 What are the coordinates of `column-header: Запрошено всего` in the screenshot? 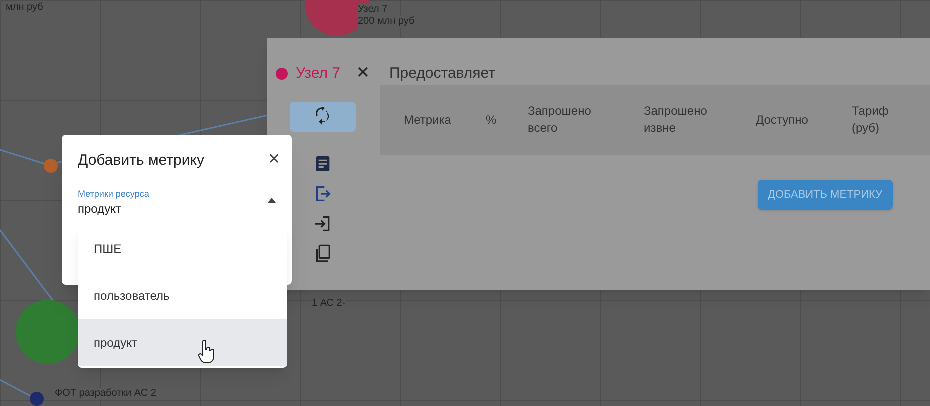 It's located at (560, 120).